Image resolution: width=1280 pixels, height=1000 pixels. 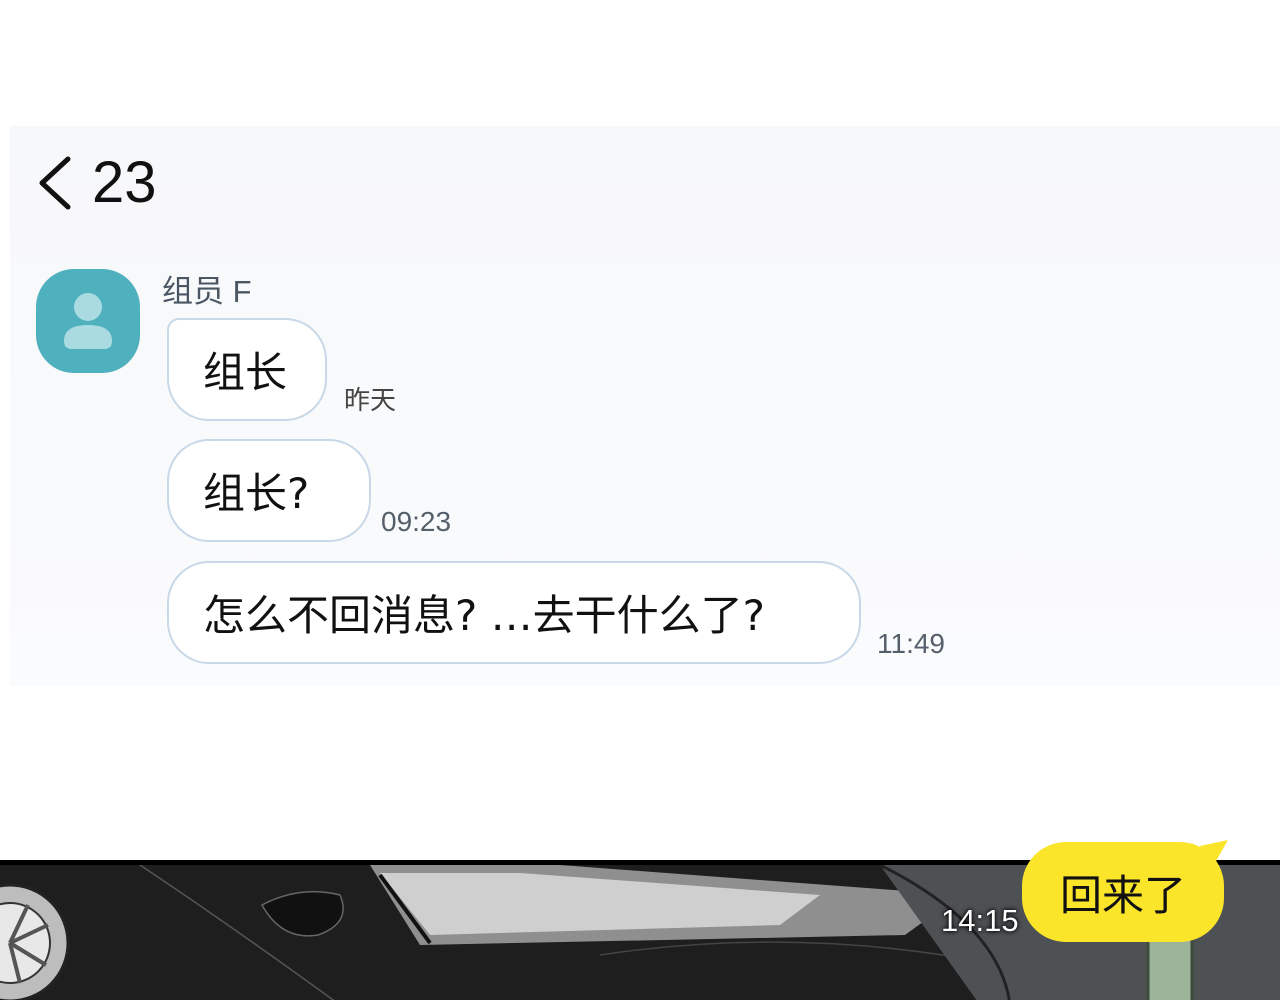 What do you see at coordinates (416, 521) in the screenshot?
I see `message-time: 09:23` at bounding box center [416, 521].